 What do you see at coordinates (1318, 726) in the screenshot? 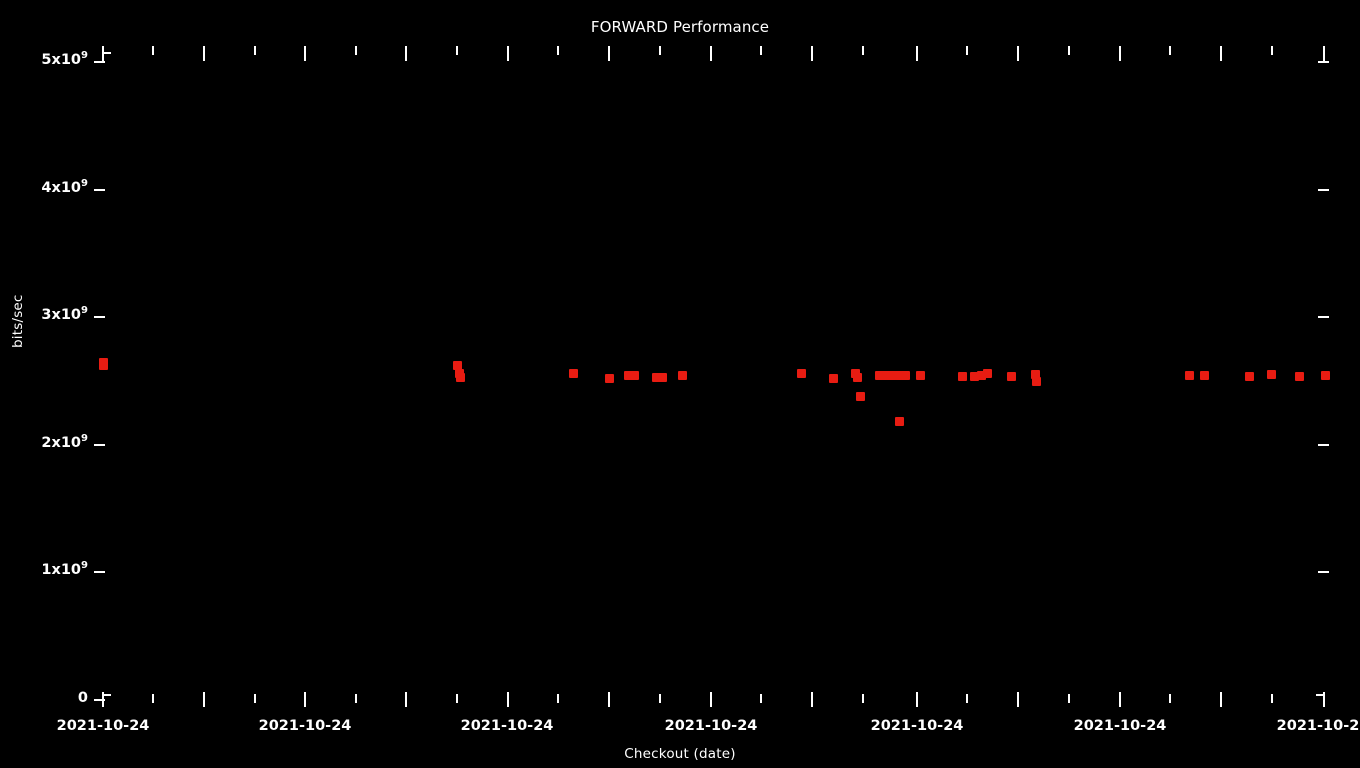
I see `x-axis-label: 2021-10-2` at bounding box center [1318, 726].